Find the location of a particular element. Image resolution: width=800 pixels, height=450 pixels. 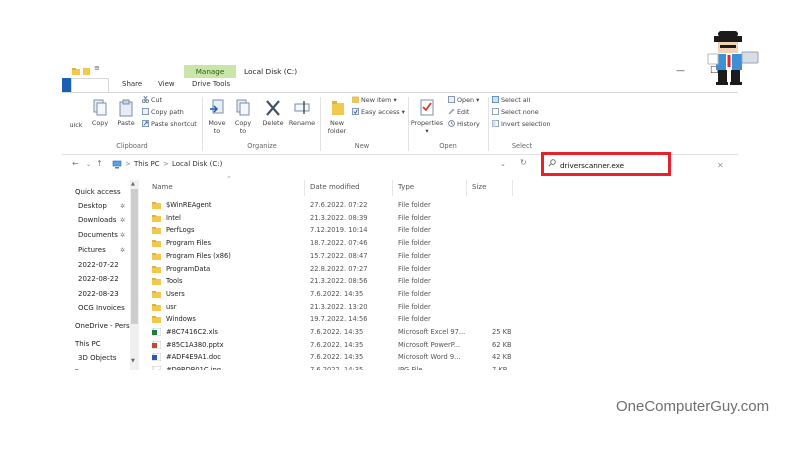

word-file-icon is located at coordinates (156, 357).